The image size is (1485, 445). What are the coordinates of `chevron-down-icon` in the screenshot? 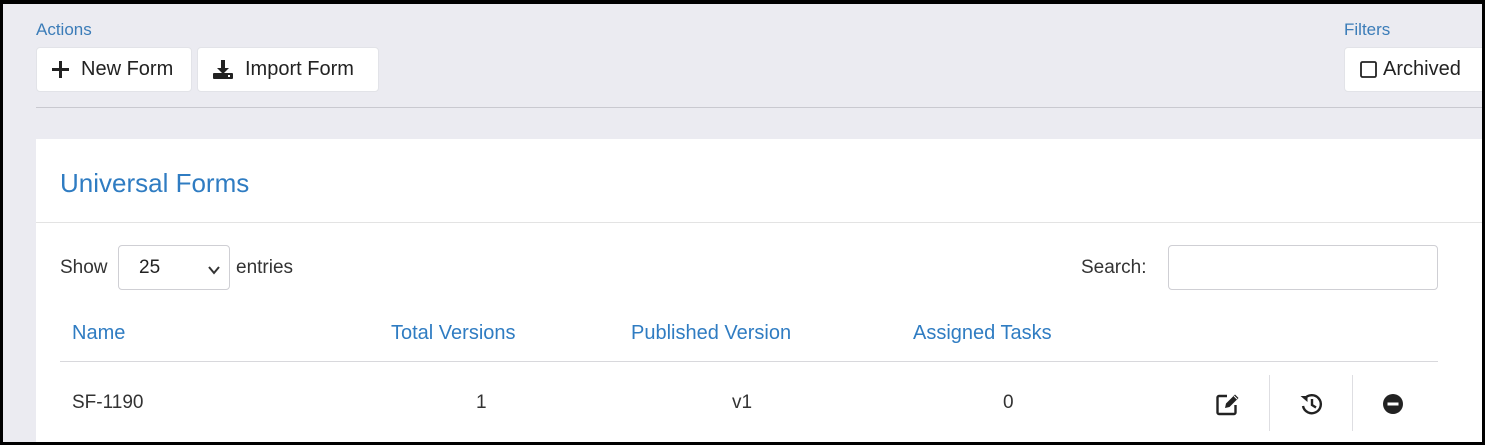 It's located at (214, 272).